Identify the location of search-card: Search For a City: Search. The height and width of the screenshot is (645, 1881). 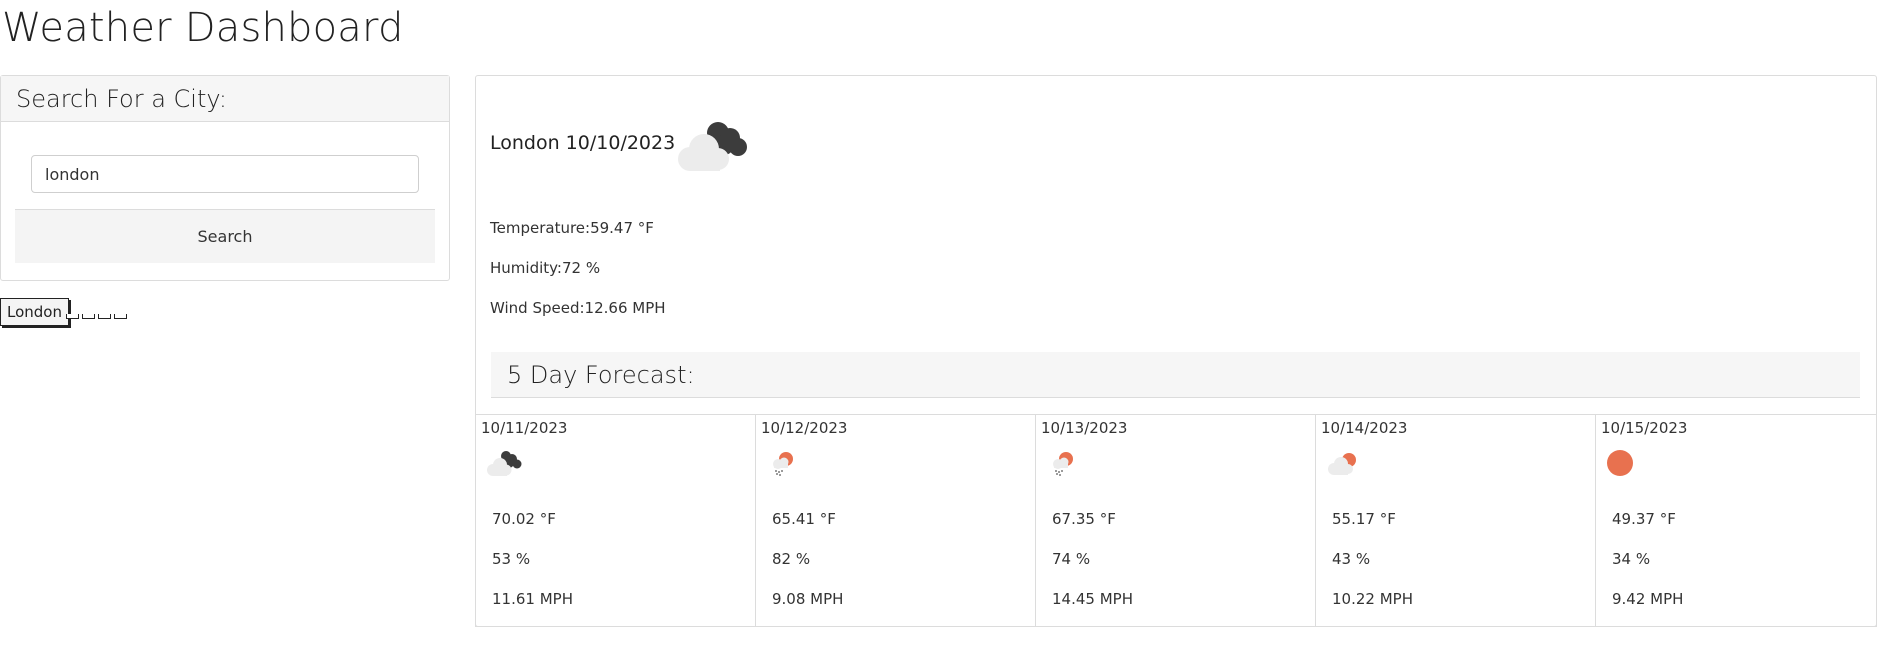
(225, 178).